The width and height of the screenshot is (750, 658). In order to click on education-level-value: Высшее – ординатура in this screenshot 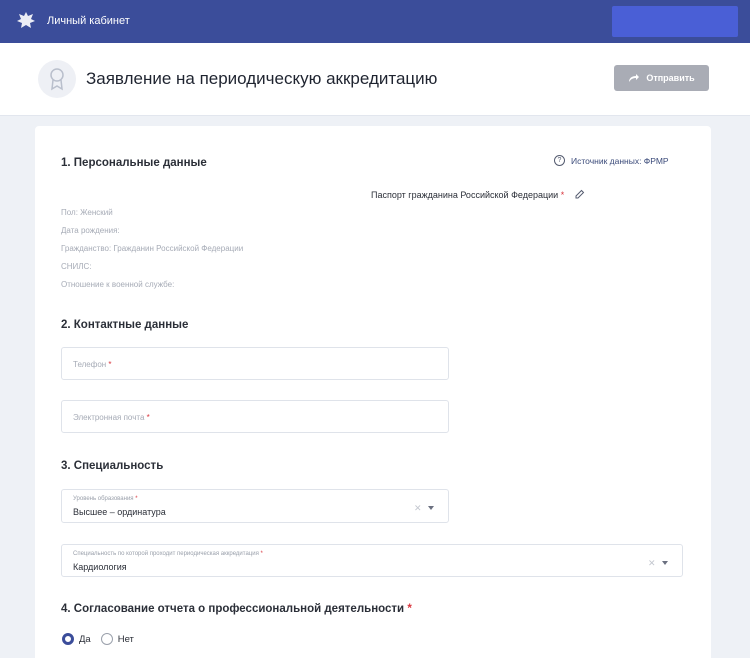, I will do `click(119, 512)`.